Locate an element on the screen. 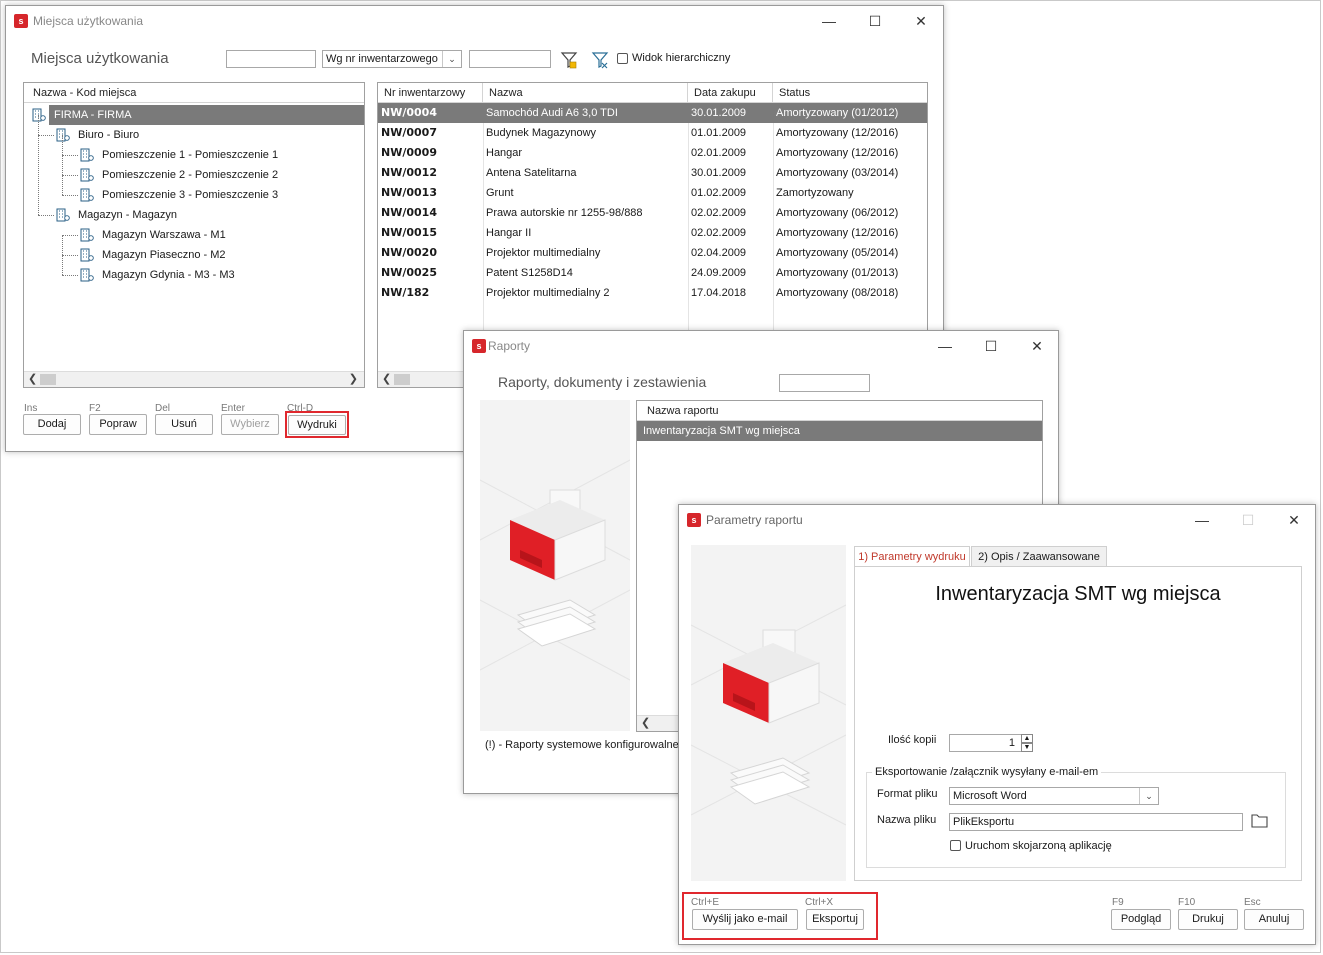 This screenshot has width=1323, height=955. hierarchical-checkbox is located at coordinates (622, 58).